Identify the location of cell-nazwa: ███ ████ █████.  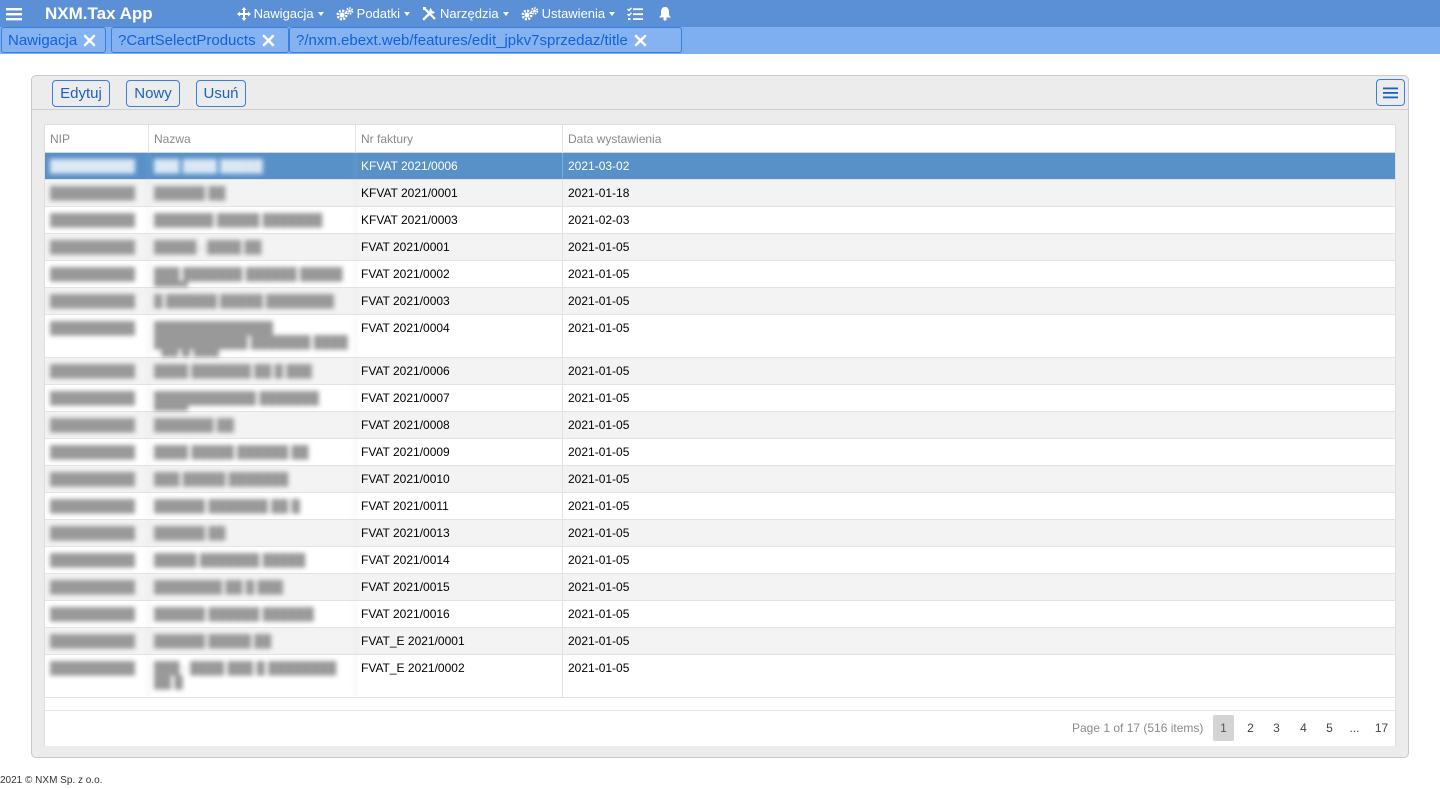
(252, 166).